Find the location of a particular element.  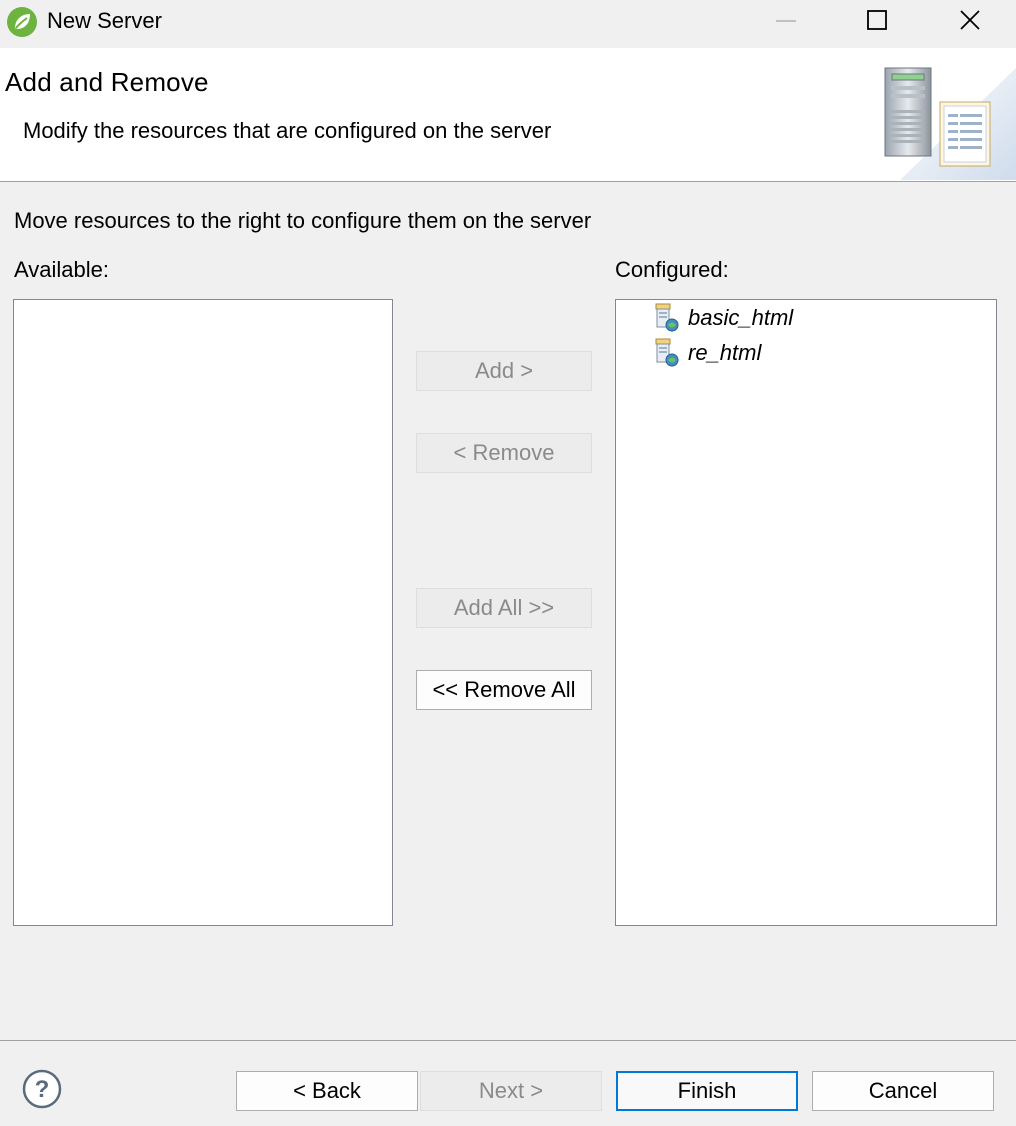

close-icon is located at coordinates (970, 20).